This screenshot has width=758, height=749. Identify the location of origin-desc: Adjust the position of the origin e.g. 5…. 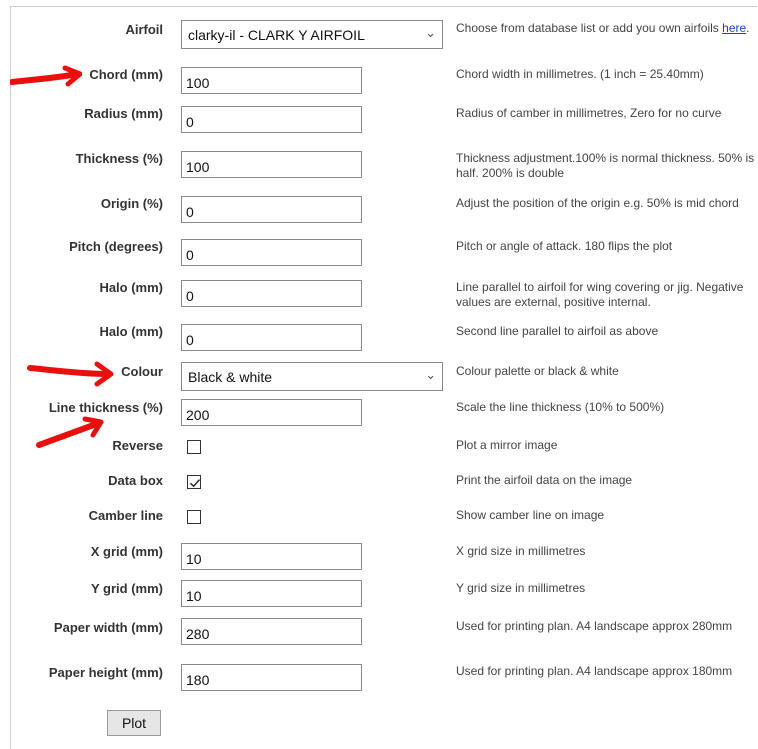
(597, 203).